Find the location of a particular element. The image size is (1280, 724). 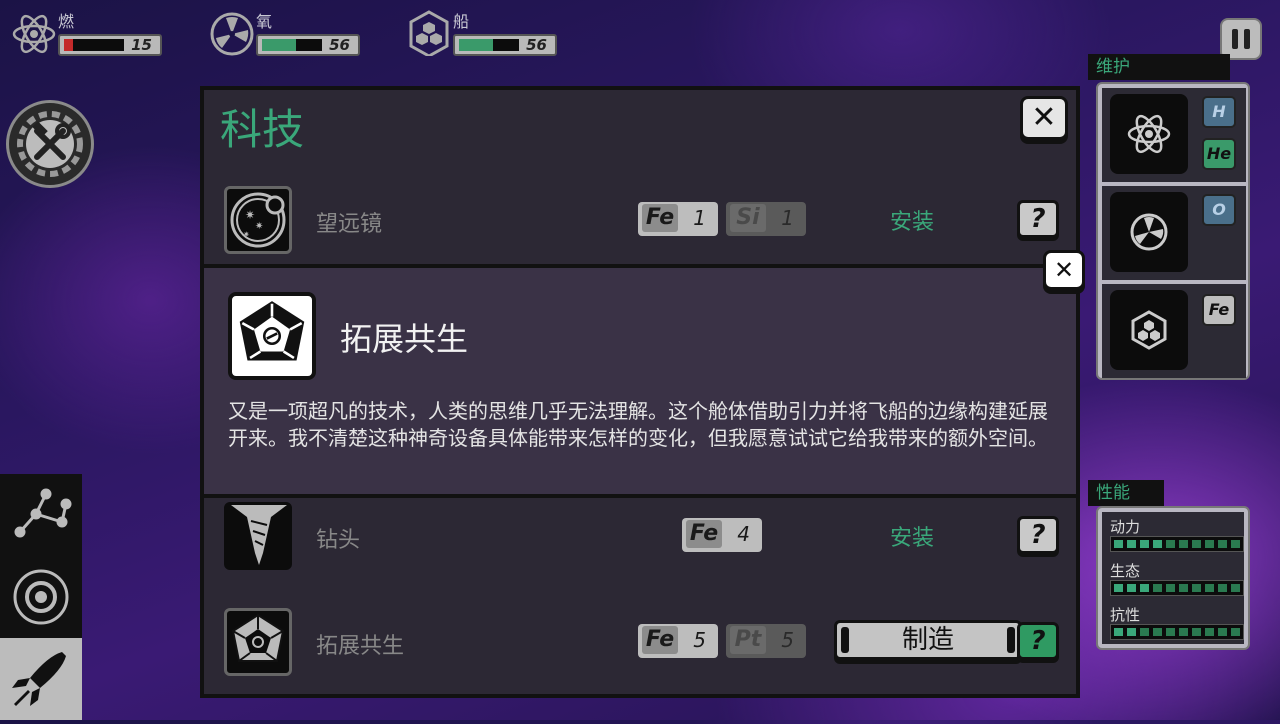

tech-row-expansion: 拓展共生 Fe 5 Pt 5 制造 ? is located at coordinates (640, 644).